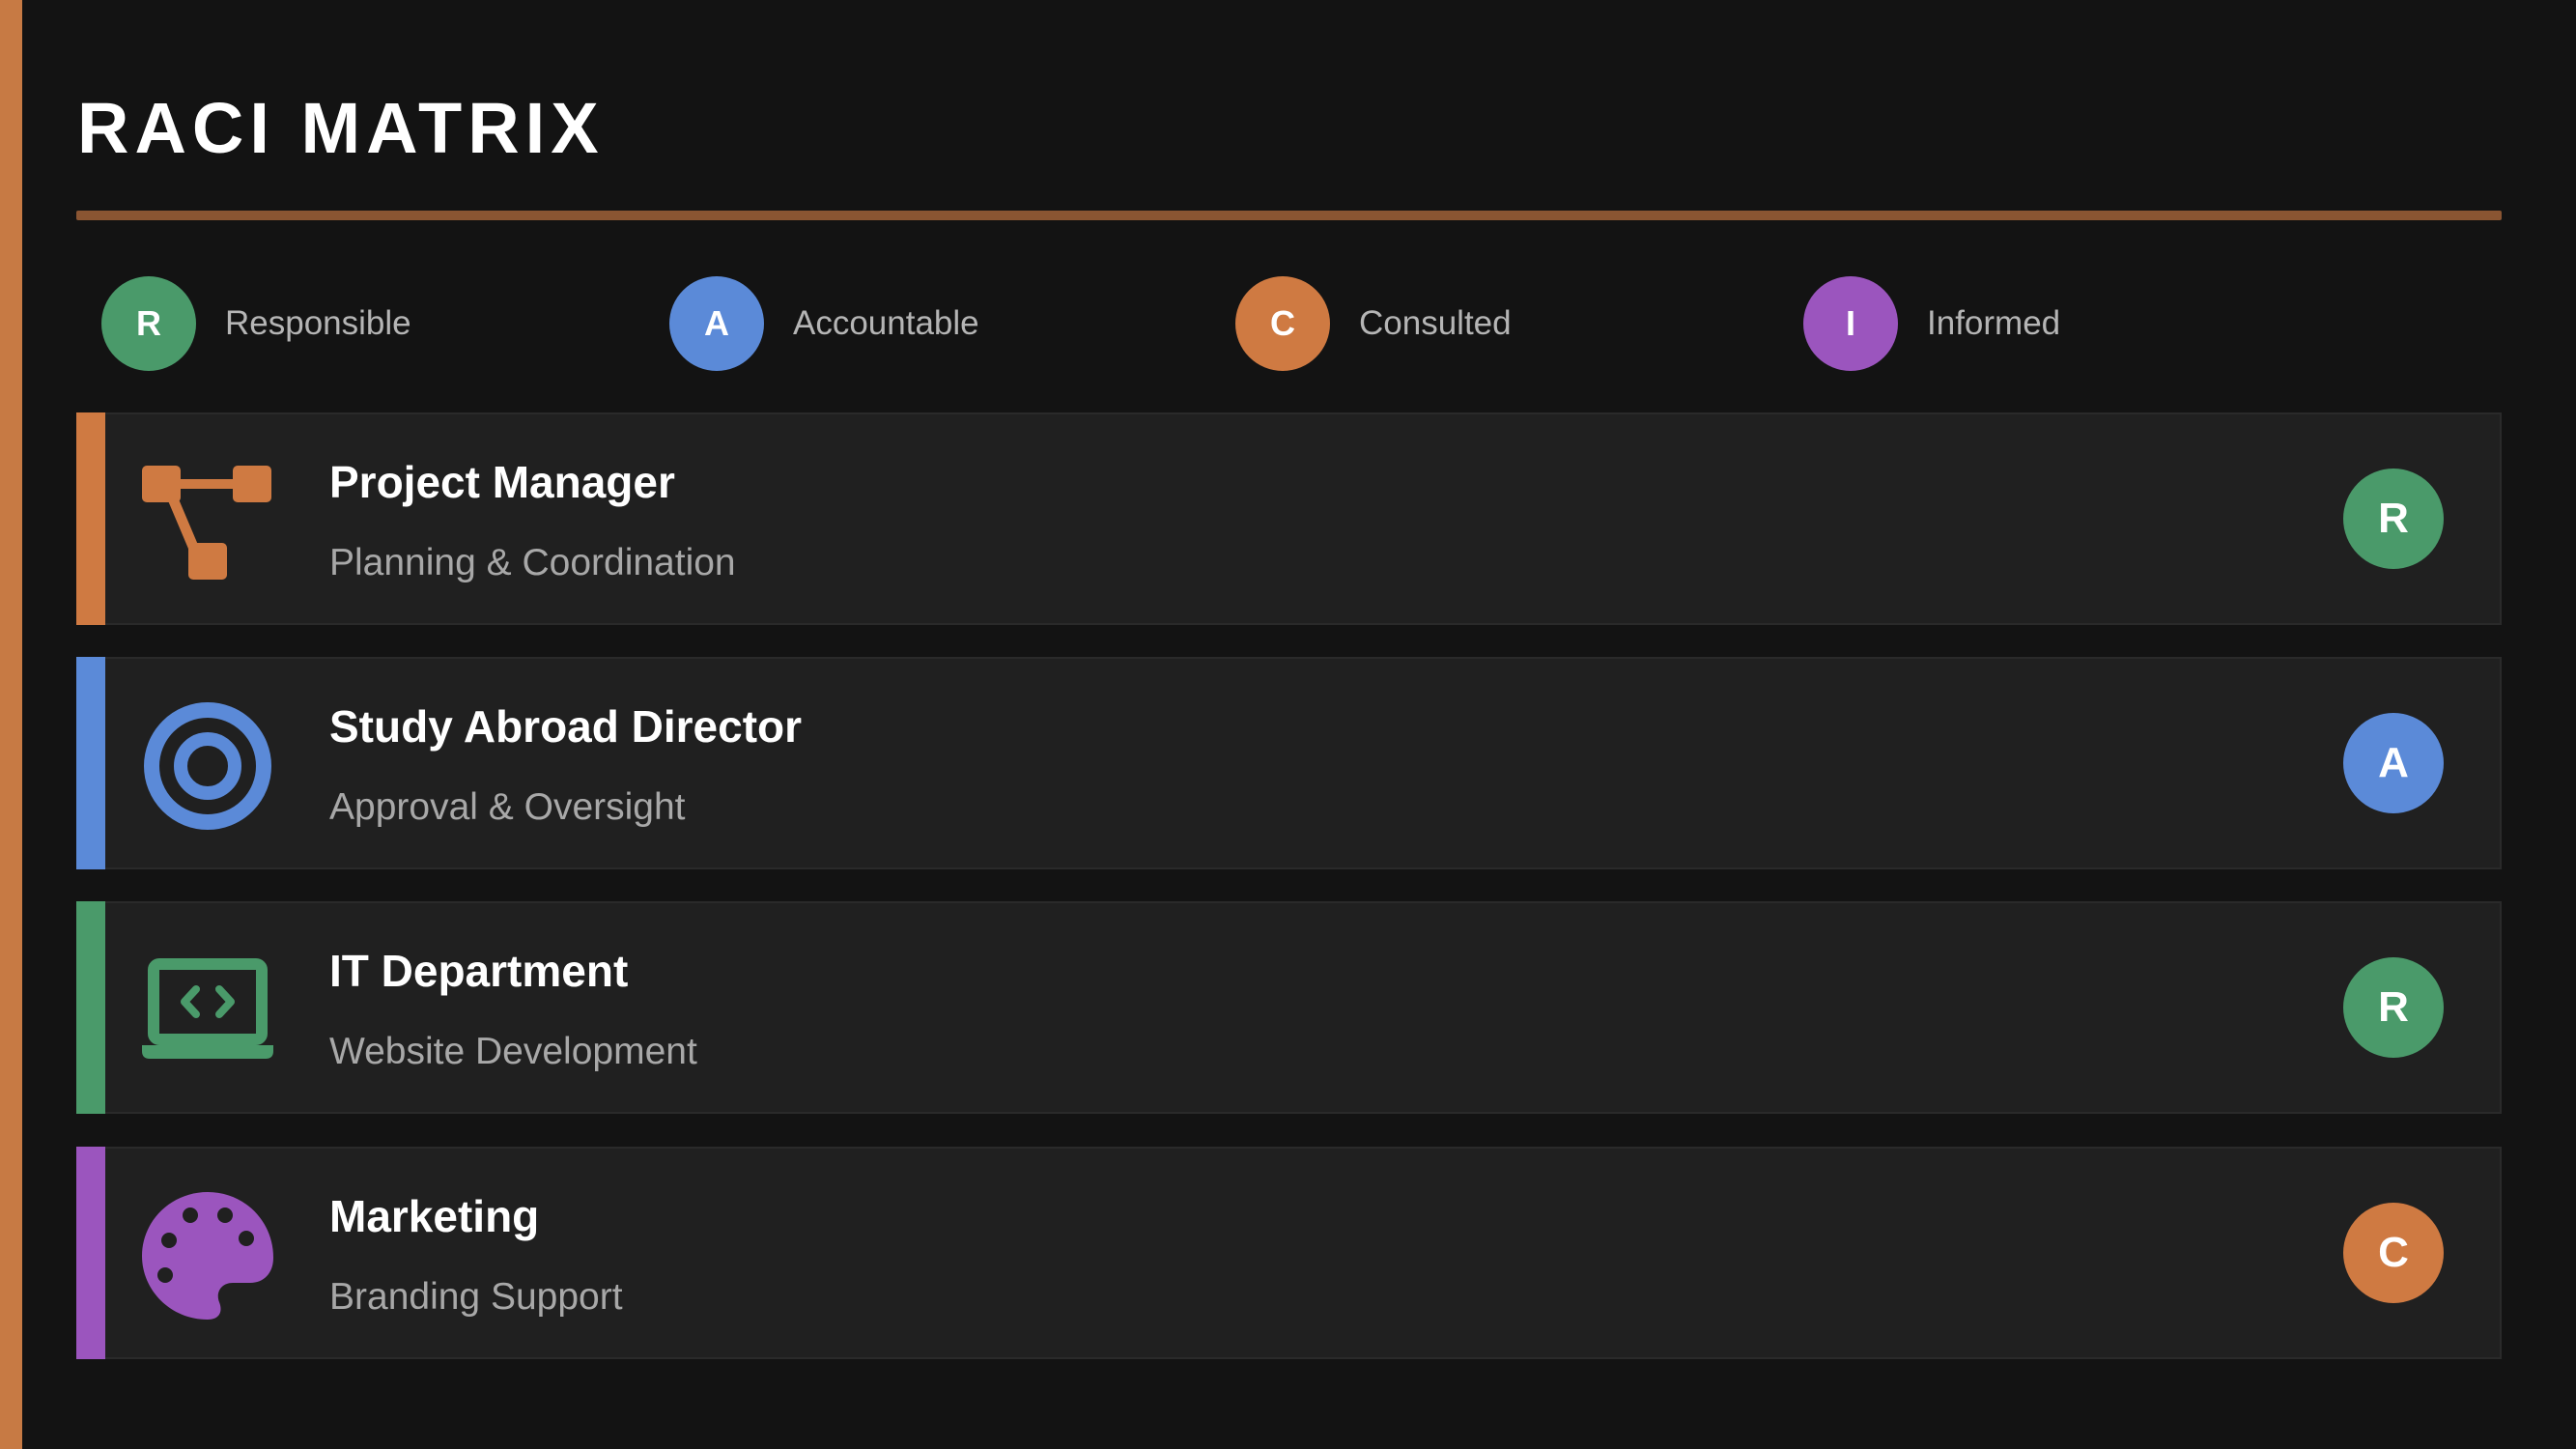  What do you see at coordinates (207, 1011) in the screenshot?
I see `laptop-code-icon` at bounding box center [207, 1011].